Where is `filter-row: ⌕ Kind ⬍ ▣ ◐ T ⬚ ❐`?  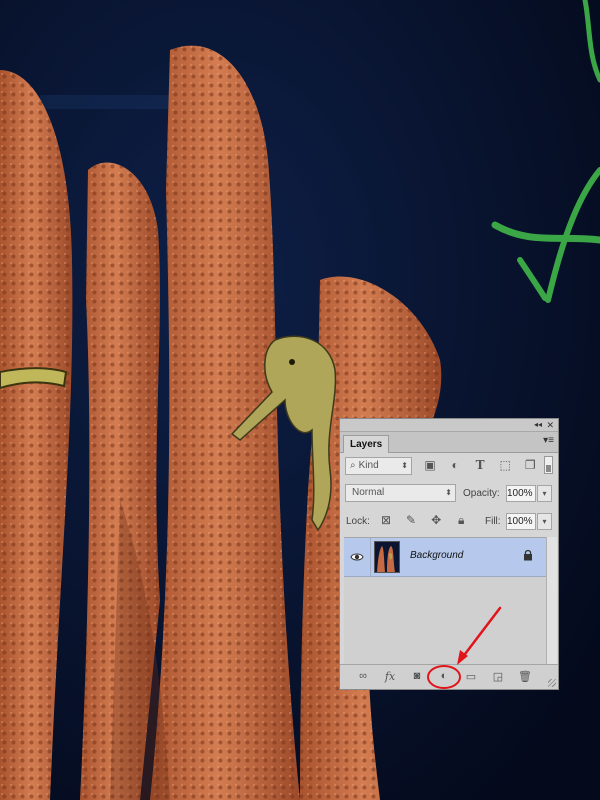
filter-row: ⌕ Kind ⬍ ▣ ◐ T ⬚ ❐ is located at coordinates (449, 466).